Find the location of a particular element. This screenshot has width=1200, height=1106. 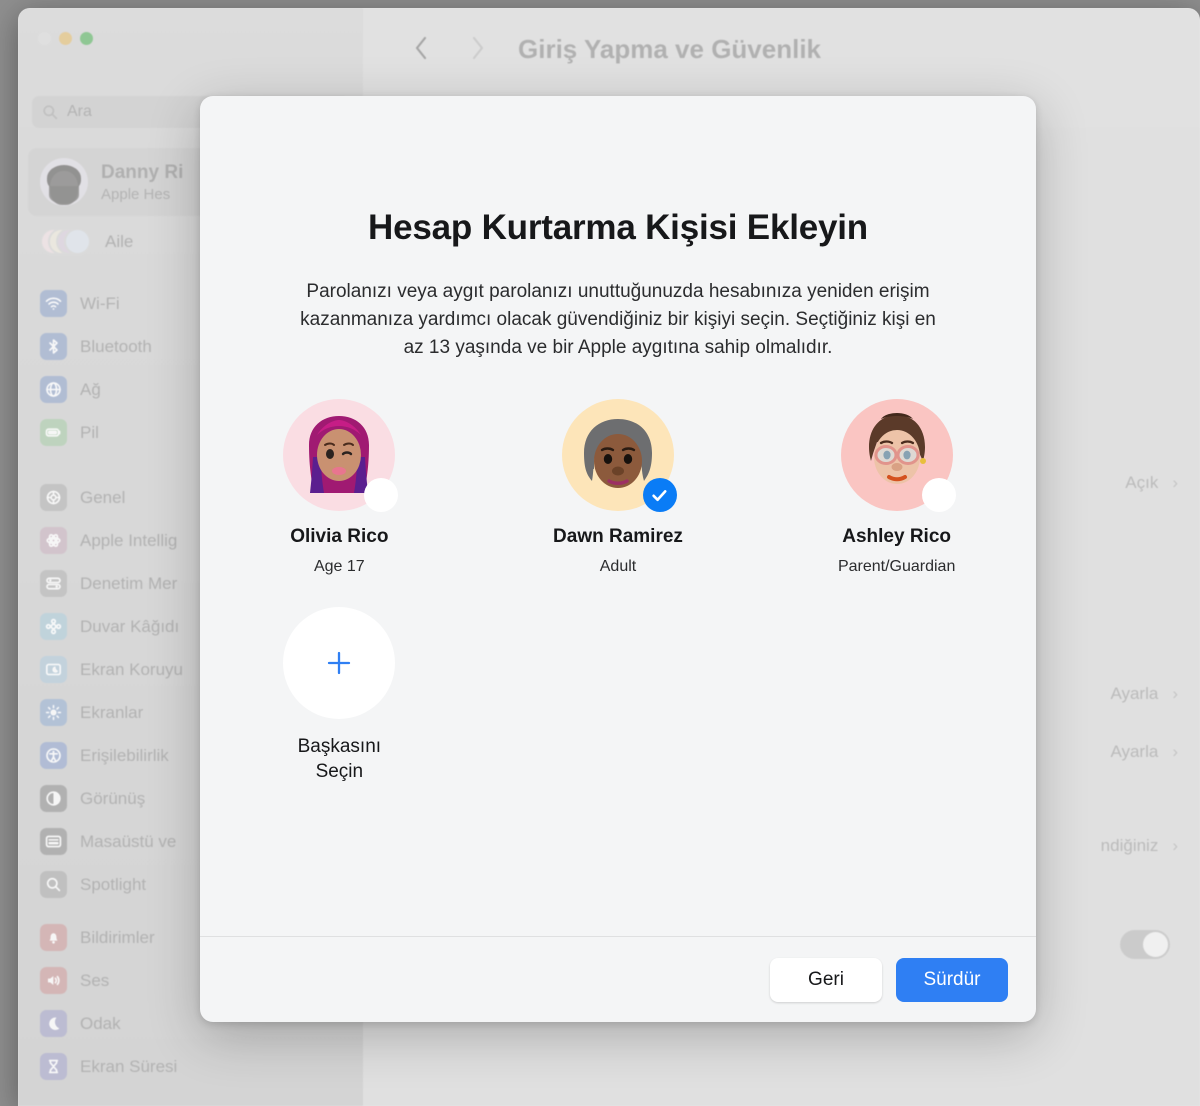

contact-option: Olivia Rico Age 17 is located at coordinates (339, 487).